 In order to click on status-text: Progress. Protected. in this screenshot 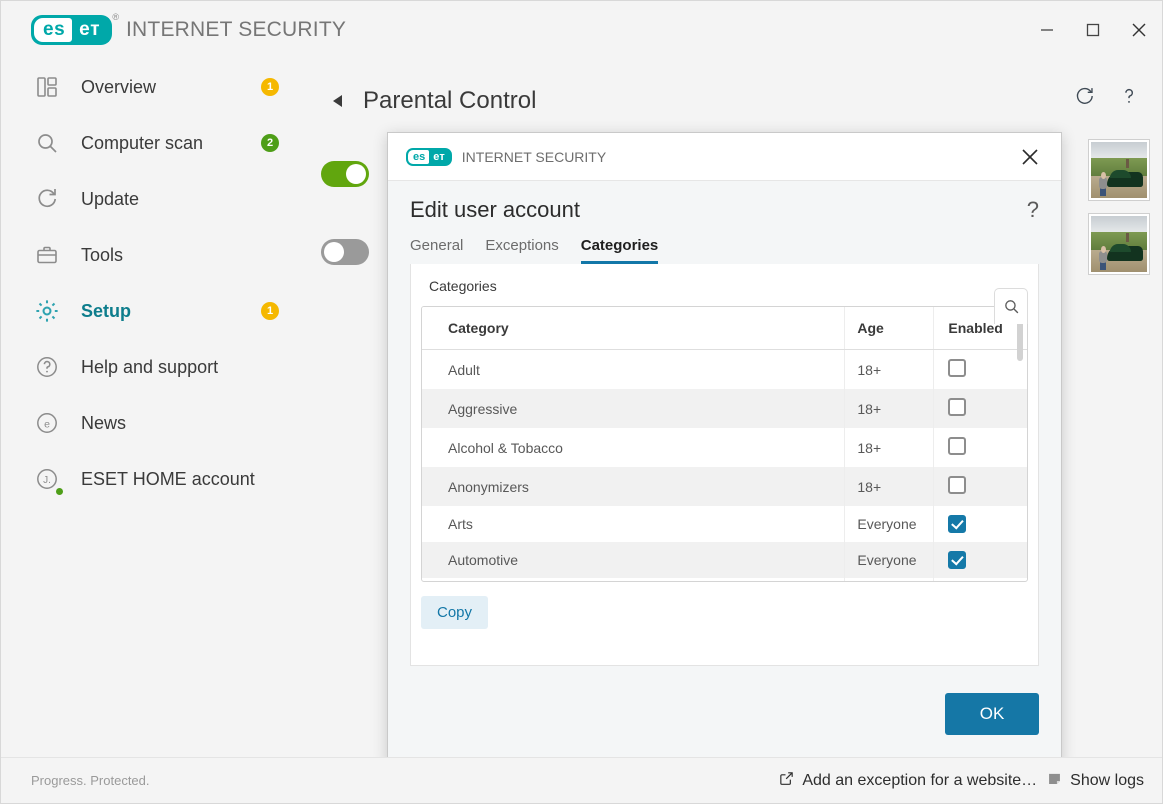, I will do `click(90, 780)`.